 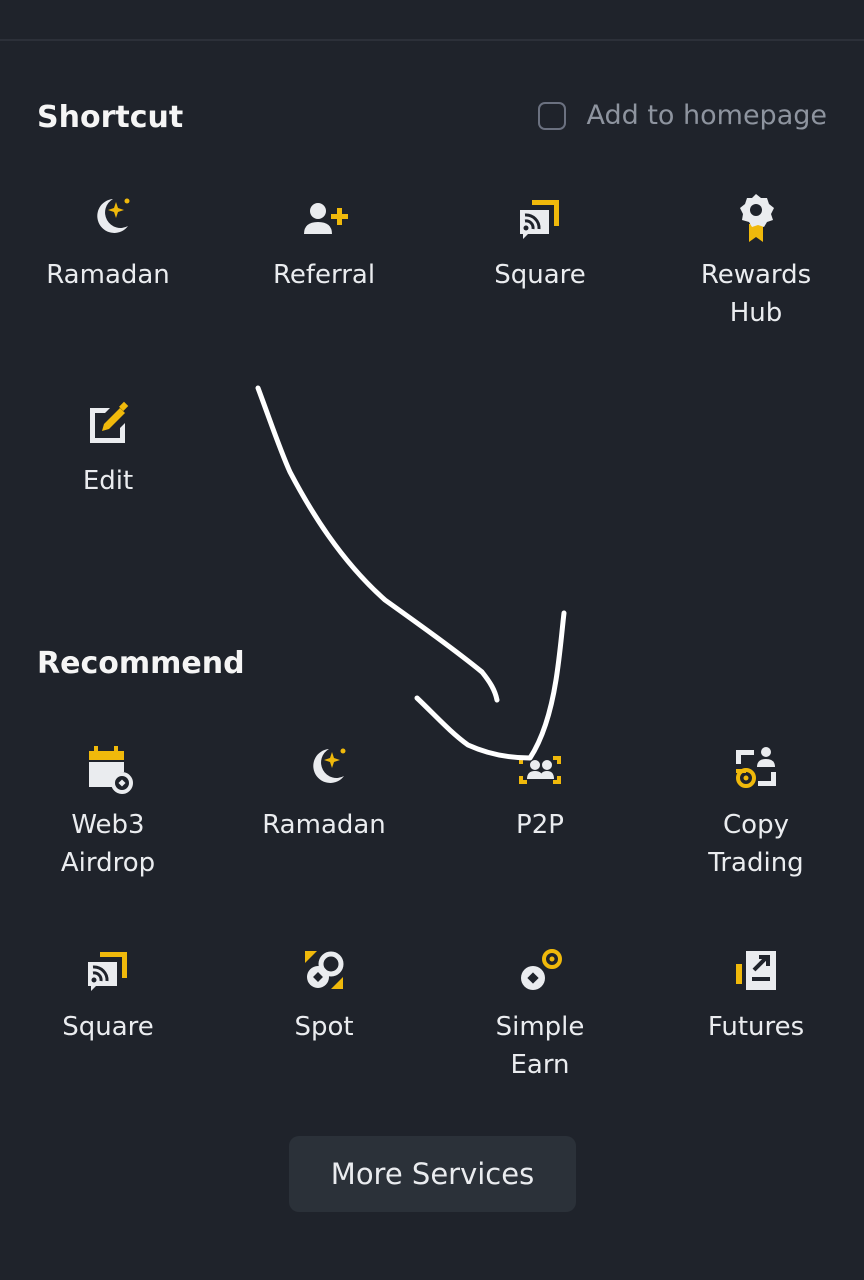 What do you see at coordinates (324, 218) in the screenshot?
I see `add-user-icon` at bounding box center [324, 218].